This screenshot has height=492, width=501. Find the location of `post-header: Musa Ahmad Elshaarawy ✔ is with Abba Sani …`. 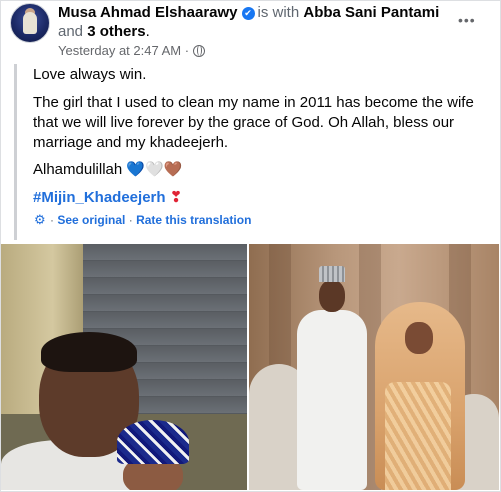

post-header: Musa Ahmad Elshaarawy ✔ is with Abba Sani … is located at coordinates (248, 13).